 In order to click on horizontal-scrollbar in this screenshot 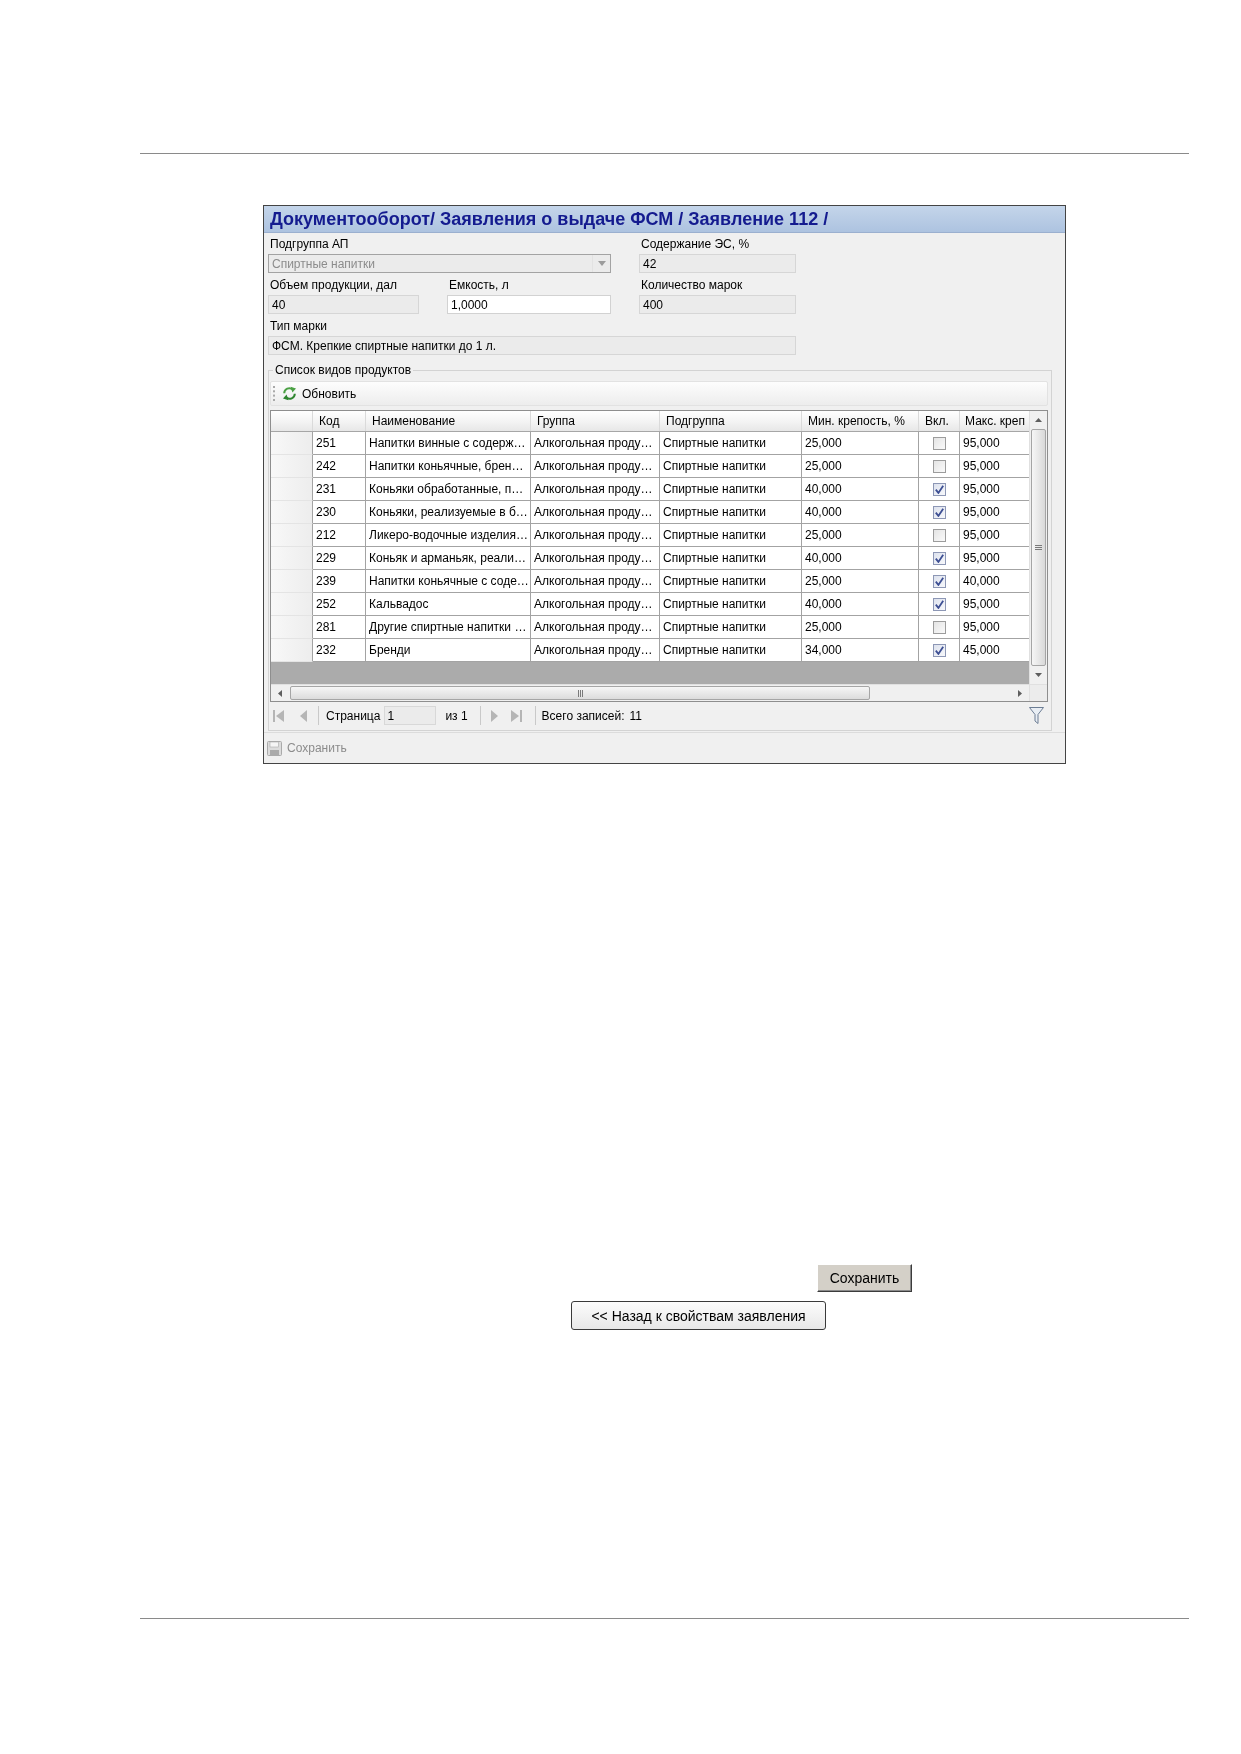, I will do `click(650, 692)`.